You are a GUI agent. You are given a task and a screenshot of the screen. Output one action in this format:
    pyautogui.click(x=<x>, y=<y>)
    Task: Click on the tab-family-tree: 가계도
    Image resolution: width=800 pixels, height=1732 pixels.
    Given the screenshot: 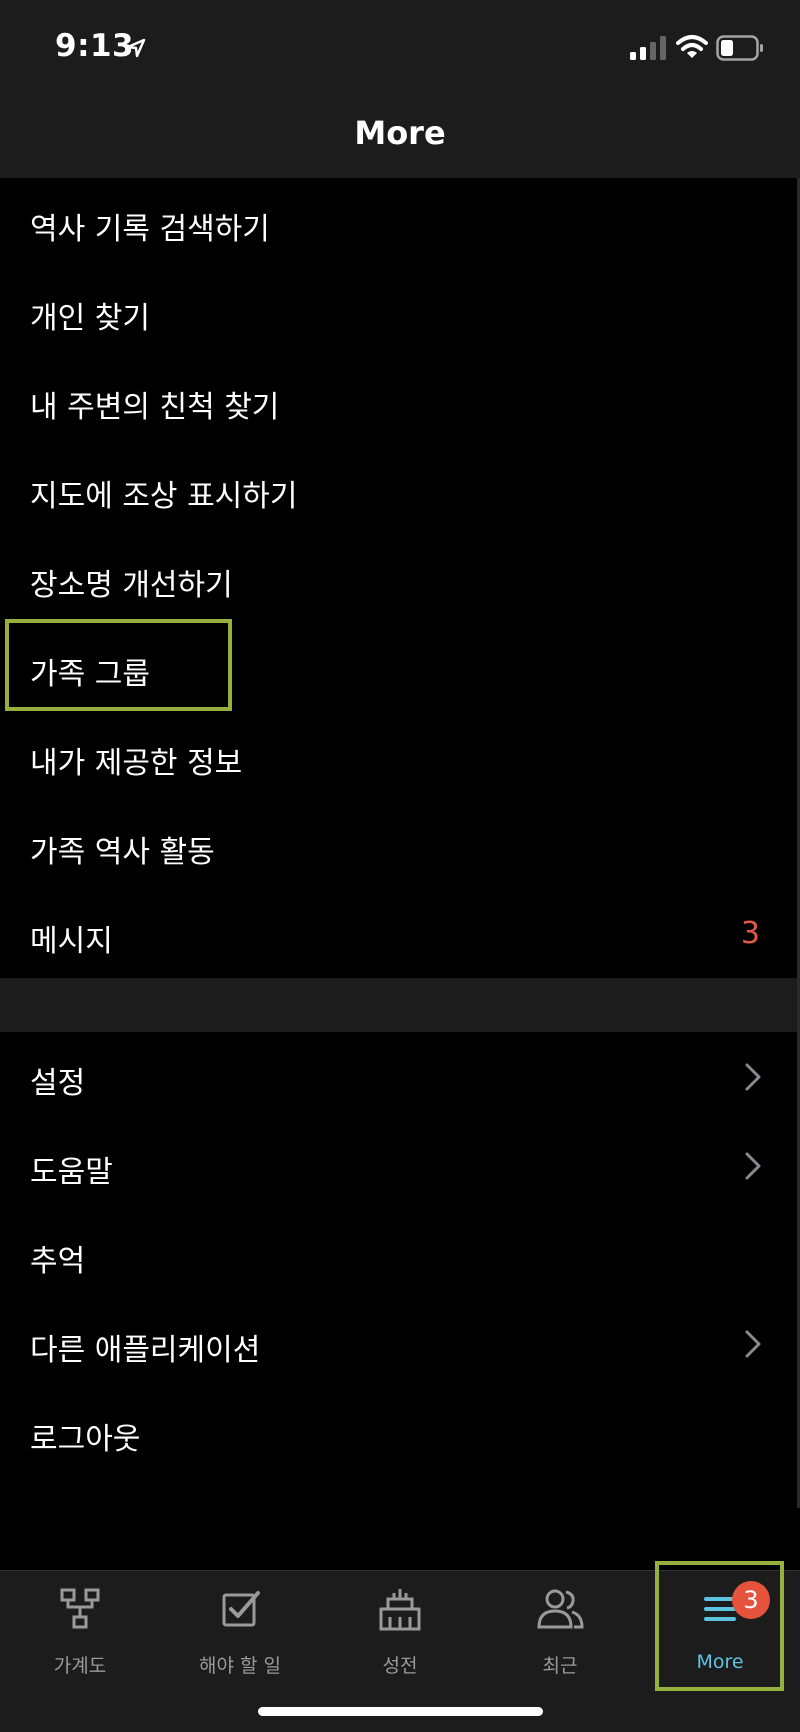 What is the action you would take?
    pyautogui.click(x=80, y=1636)
    